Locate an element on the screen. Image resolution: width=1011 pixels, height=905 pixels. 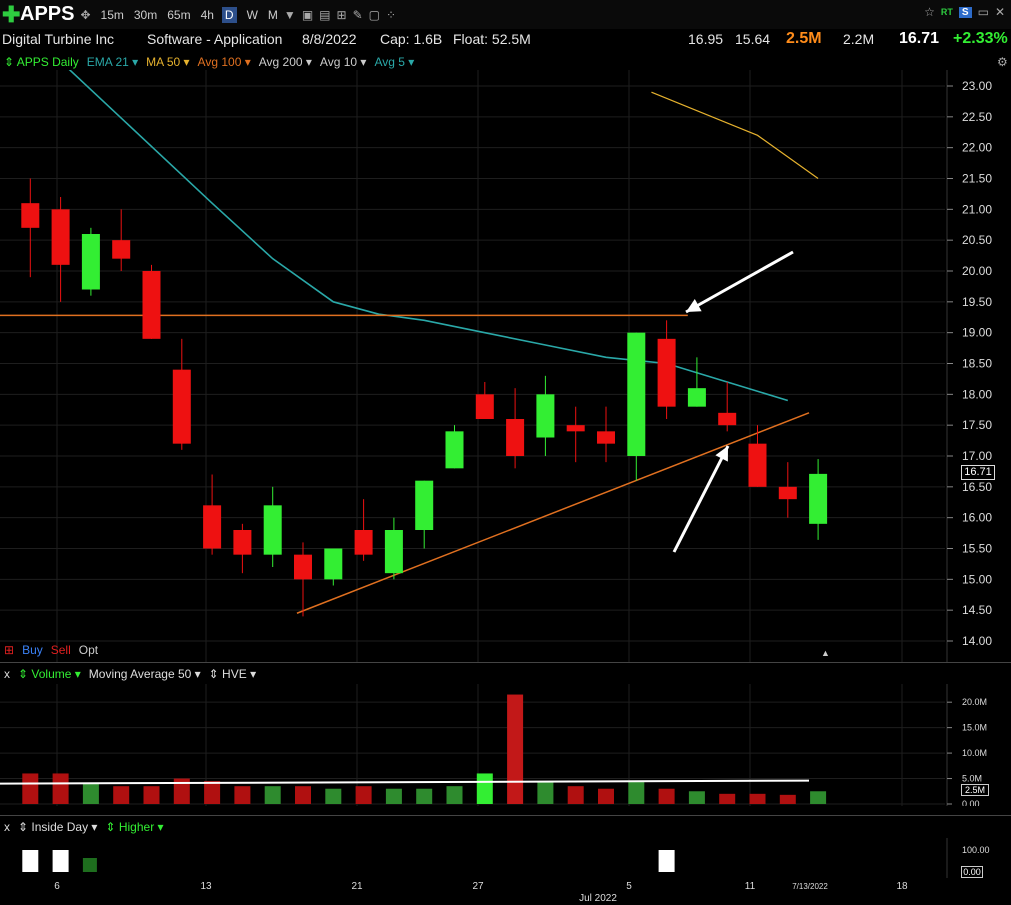
timeframe-weekly: W is located at coordinates (252, 15).